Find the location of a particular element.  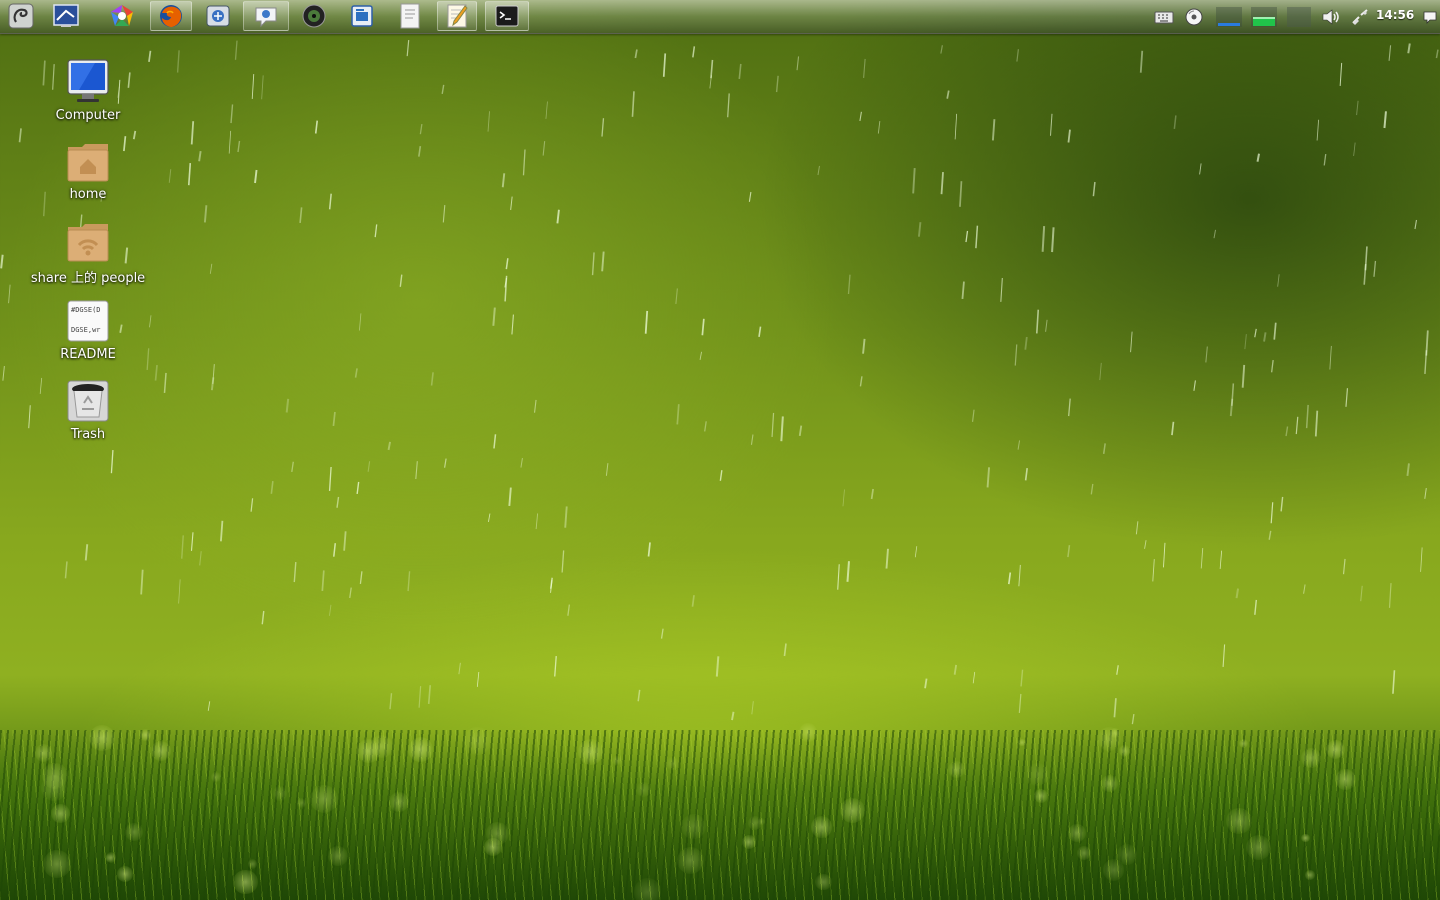

chat-launcher is located at coordinates (266, 16).